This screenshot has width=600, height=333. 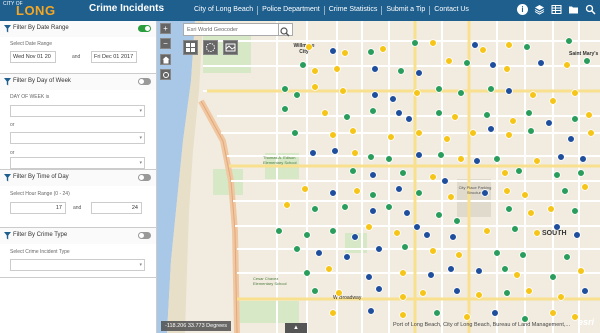 What do you see at coordinates (114, 57) in the screenshot?
I see `end-date-input: Fri Dec 01 2017` at bounding box center [114, 57].